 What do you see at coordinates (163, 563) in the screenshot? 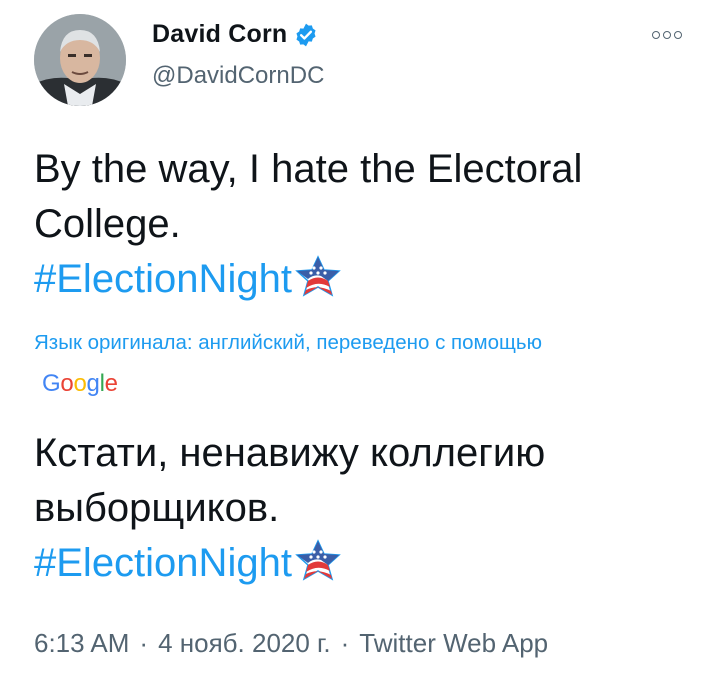
I see `translated-hashtag-link: #ElectionNight` at bounding box center [163, 563].